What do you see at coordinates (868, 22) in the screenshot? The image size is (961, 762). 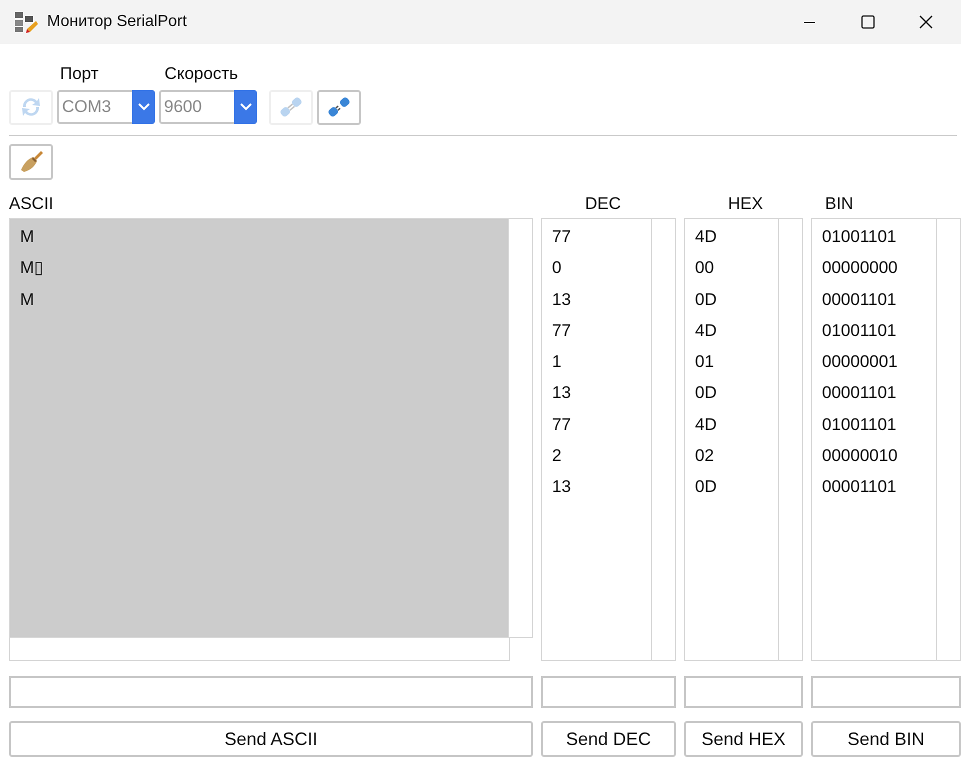 I see `maximize-icon` at bounding box center [868, 22].